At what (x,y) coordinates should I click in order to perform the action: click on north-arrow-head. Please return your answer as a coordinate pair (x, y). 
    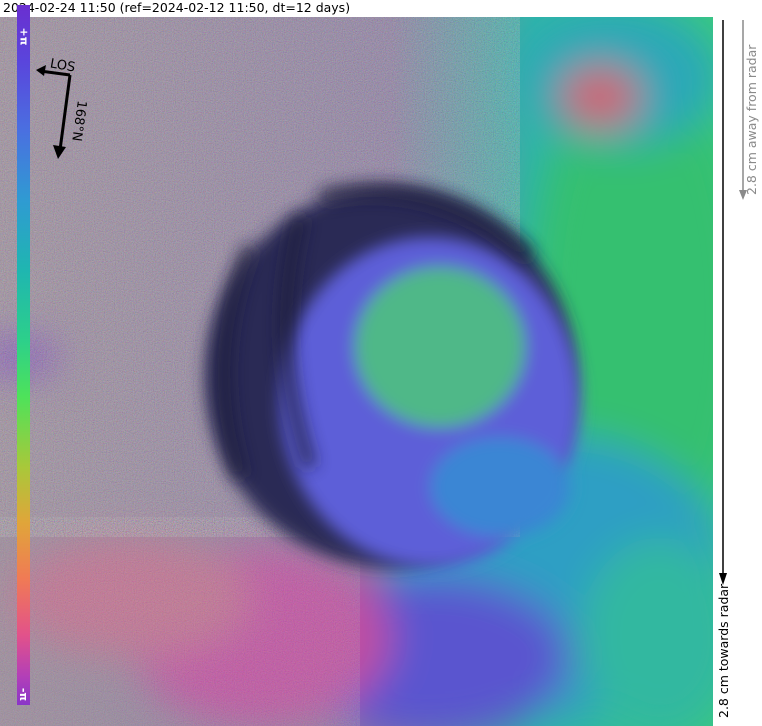
    Looking at the image, I should click on (59, 152).